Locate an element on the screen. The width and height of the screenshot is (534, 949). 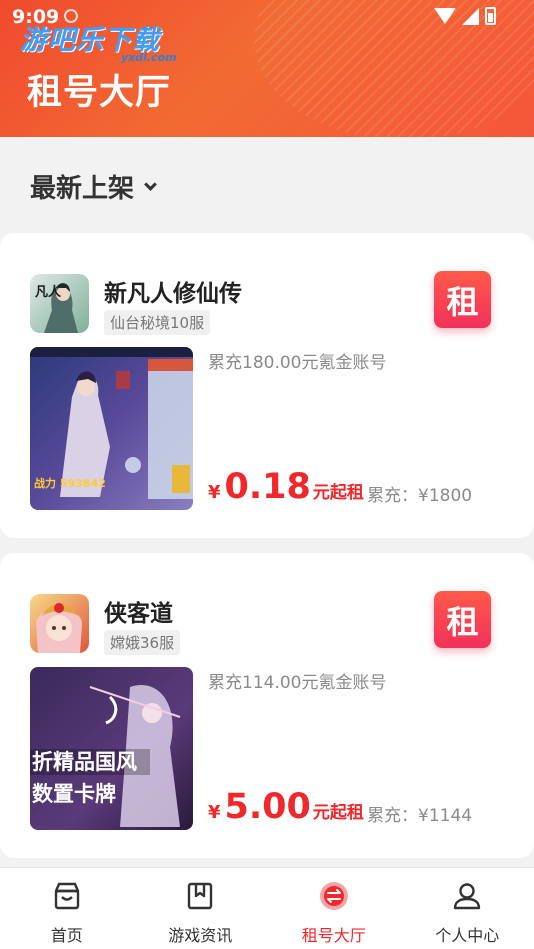
watermark-url: yxdl.com is located at coordinates (149, 57).